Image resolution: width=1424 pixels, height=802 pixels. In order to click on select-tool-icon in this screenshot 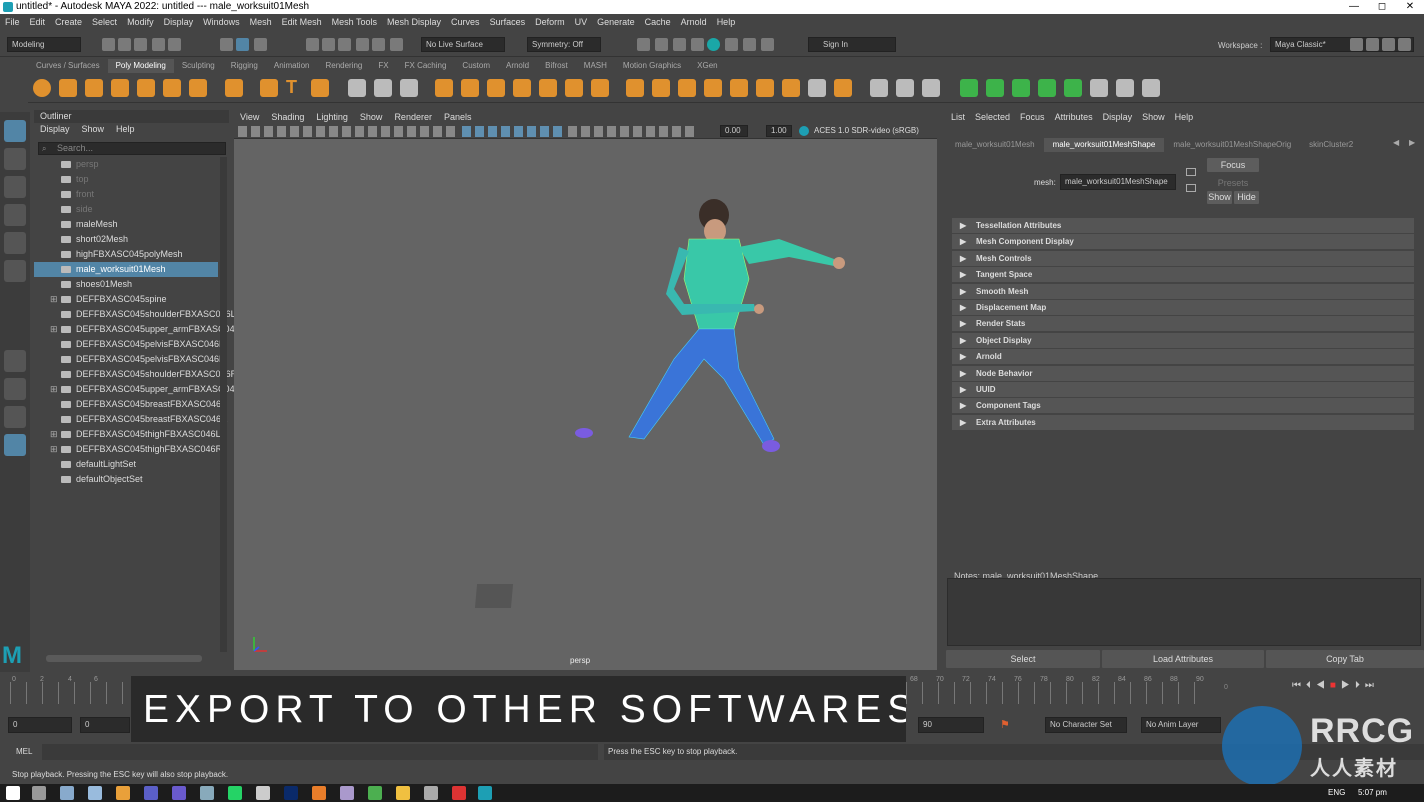, I will do `click(15, 131)`.